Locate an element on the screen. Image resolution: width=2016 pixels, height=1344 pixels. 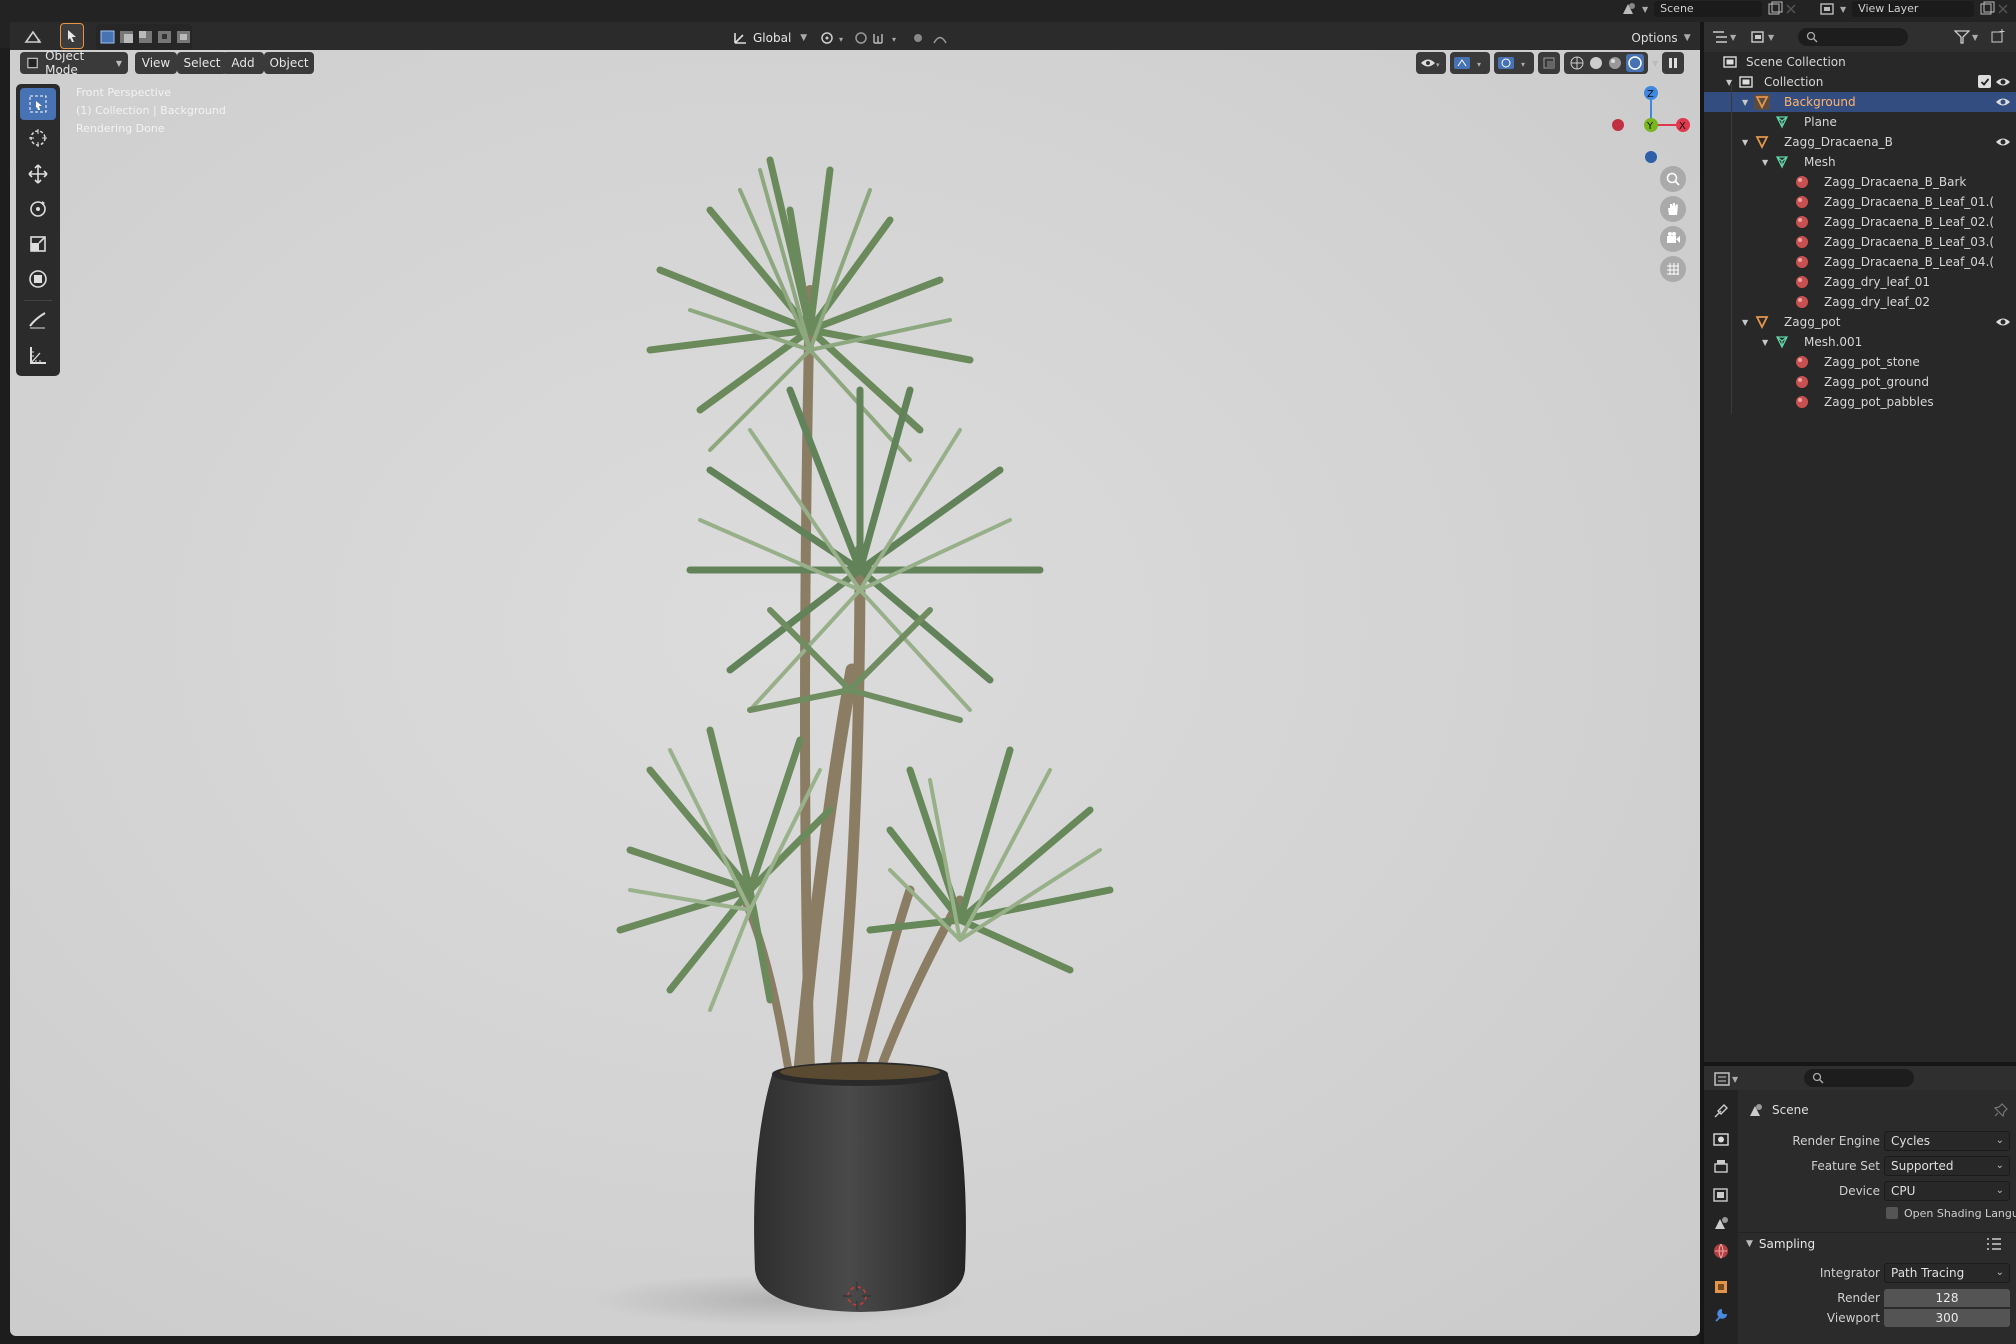
outliner-search-input is located at coordinates (1853, 37).